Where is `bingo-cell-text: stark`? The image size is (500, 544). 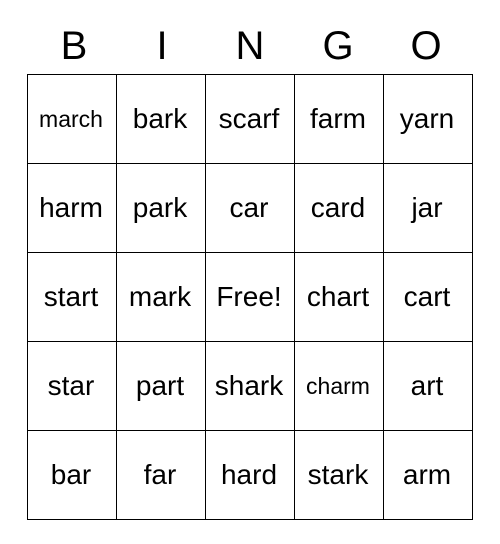 bingo-cell-text: stark is located at coordinates (338, 475).